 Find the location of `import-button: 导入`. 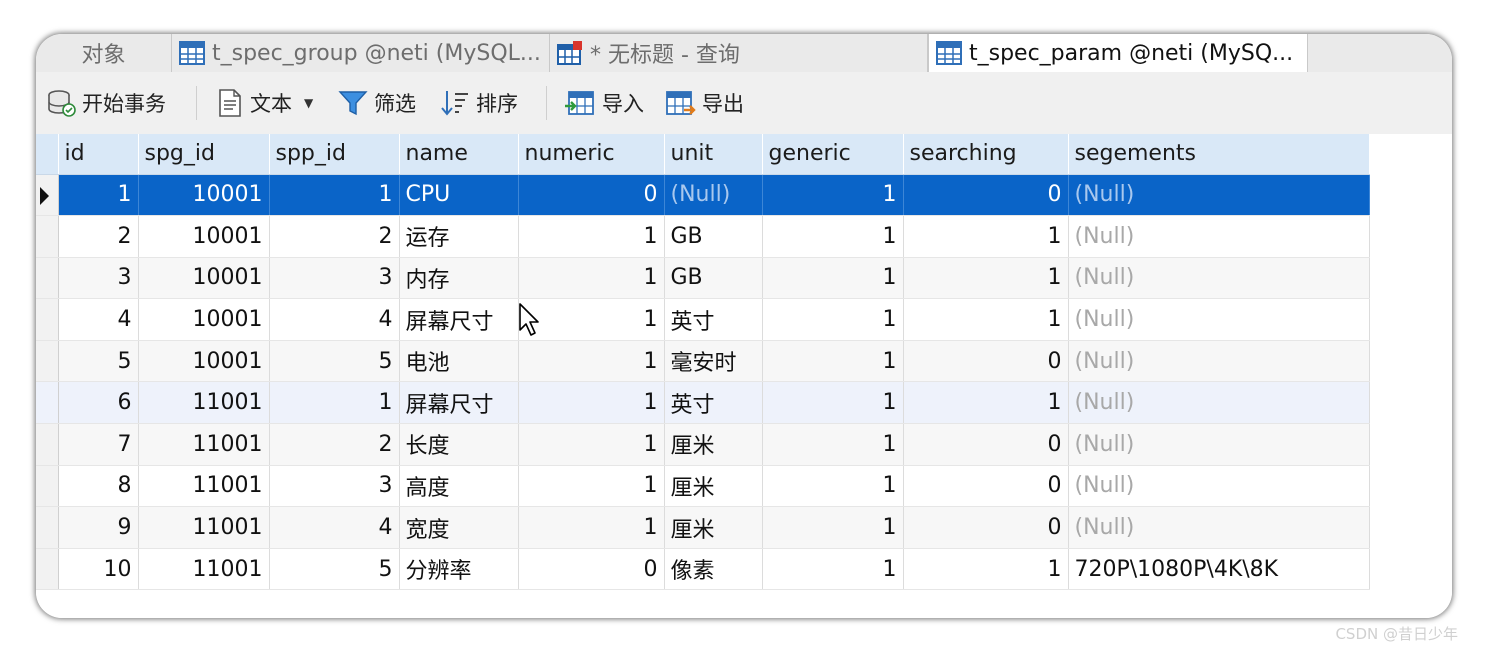

import-button: 导入 is located at coordinates (604, 103).